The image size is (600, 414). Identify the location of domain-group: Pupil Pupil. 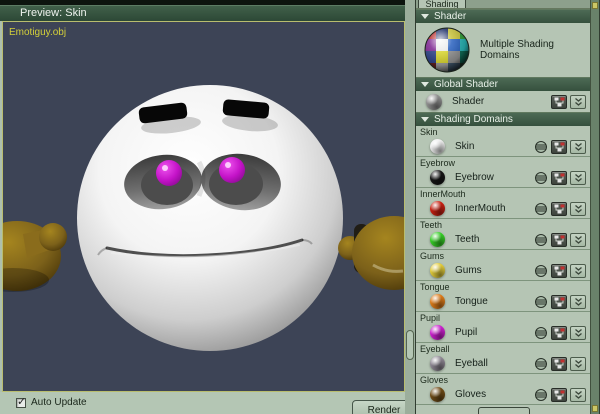
(504, 327).